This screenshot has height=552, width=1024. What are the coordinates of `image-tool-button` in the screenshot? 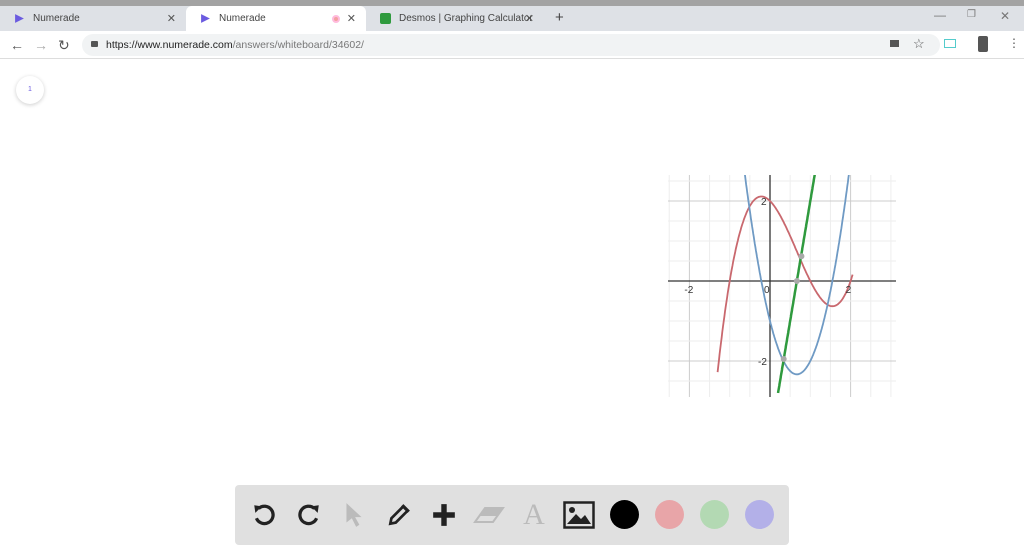 It's located at (579, 515).